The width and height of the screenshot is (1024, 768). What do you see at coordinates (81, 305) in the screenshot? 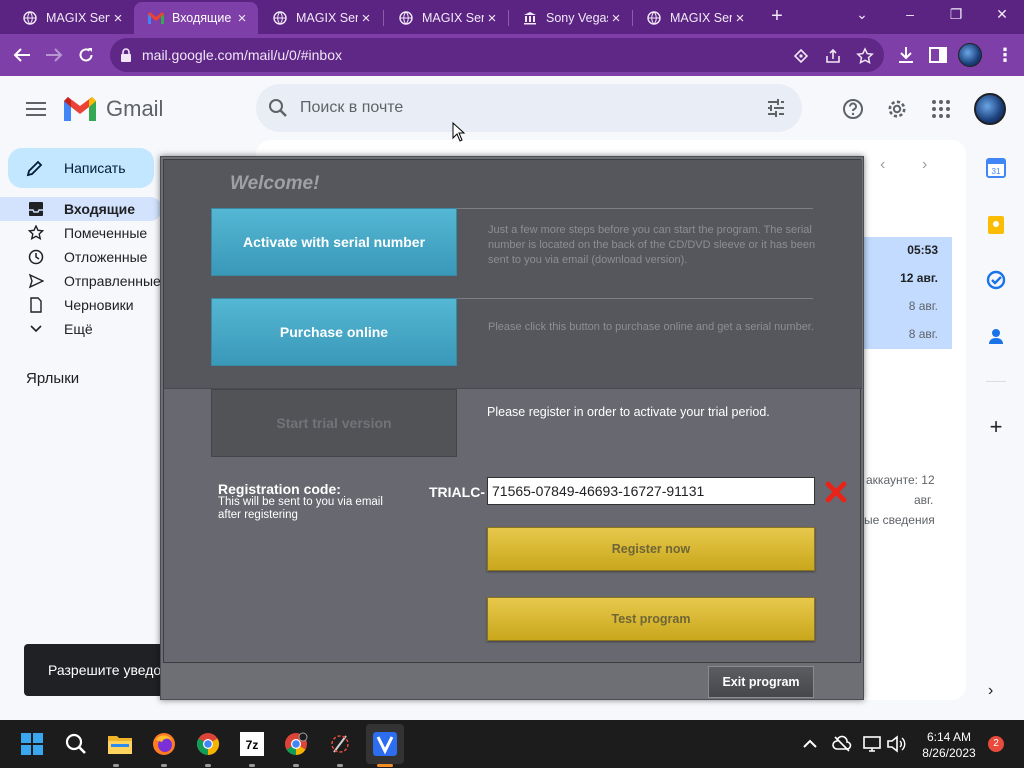
I see `sidebar-item-drafts: Черновики` at bounding box center [81, 305].